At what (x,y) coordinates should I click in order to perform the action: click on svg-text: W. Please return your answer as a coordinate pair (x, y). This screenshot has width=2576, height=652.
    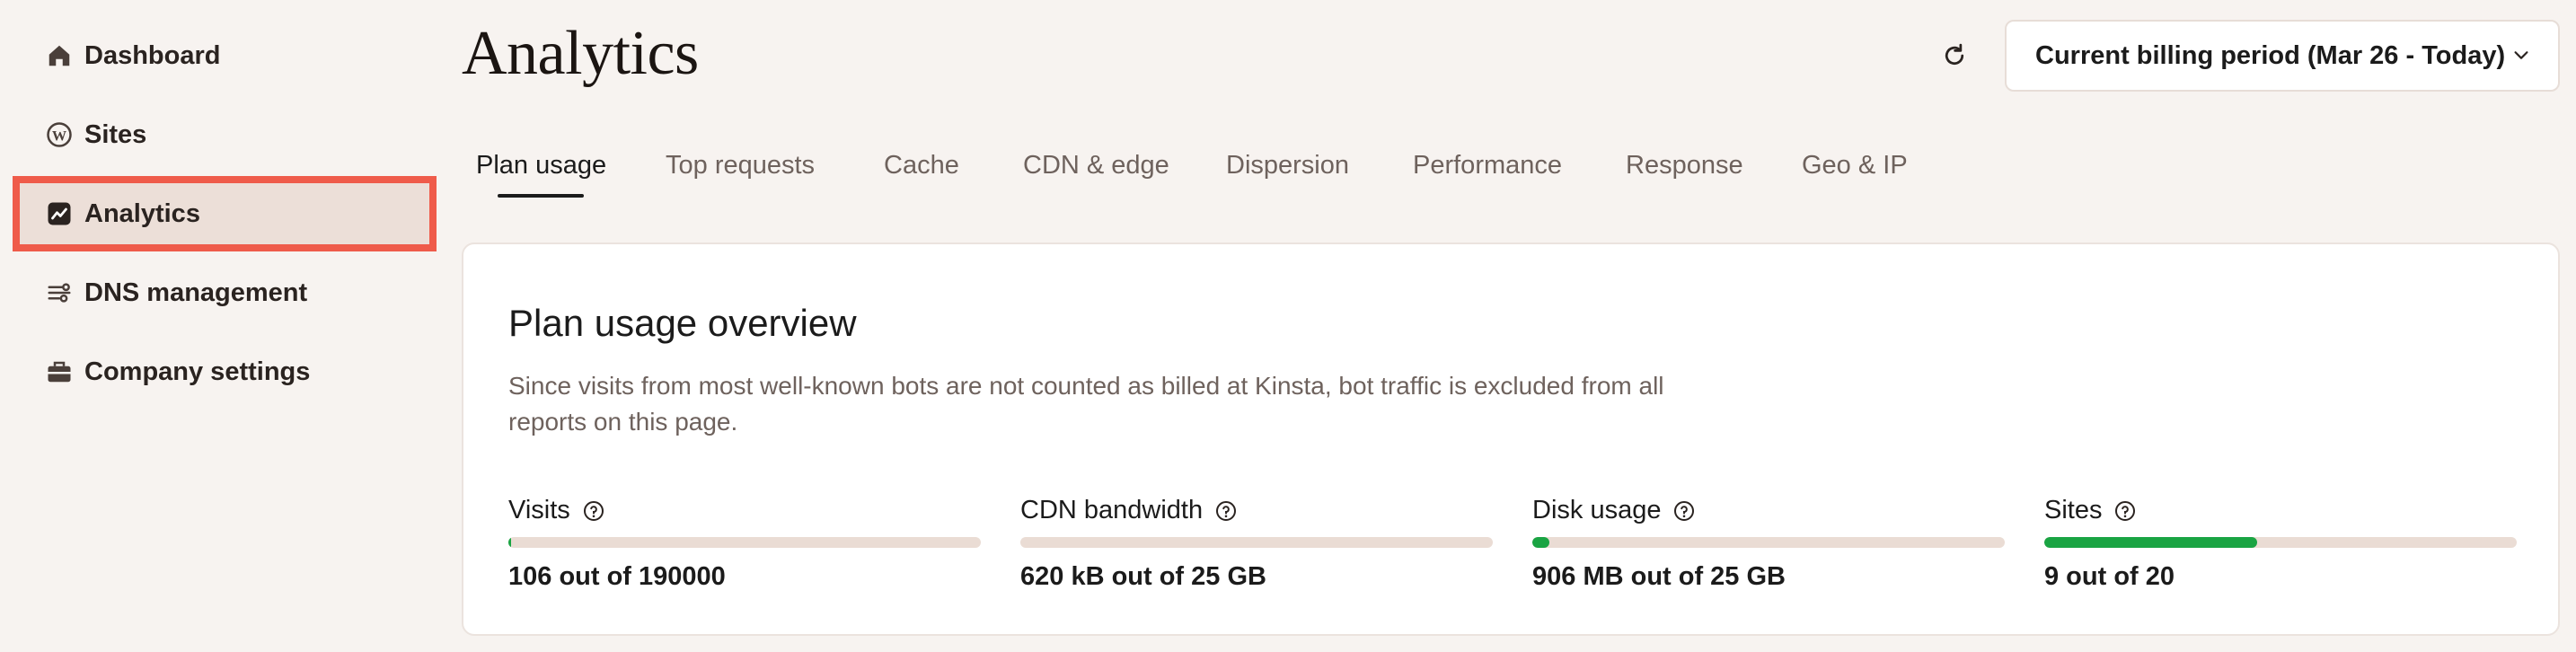
    Looking at the image, I should click on (59, 136).